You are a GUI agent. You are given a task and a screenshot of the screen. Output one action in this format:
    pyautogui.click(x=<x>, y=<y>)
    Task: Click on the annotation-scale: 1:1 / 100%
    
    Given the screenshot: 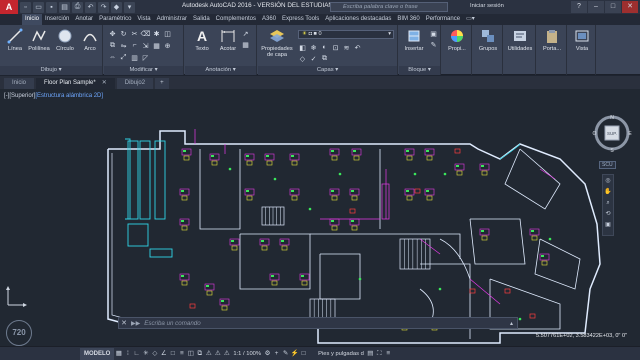 What is the action you would take?
    pyautogui.click(x=247, y=354)
    